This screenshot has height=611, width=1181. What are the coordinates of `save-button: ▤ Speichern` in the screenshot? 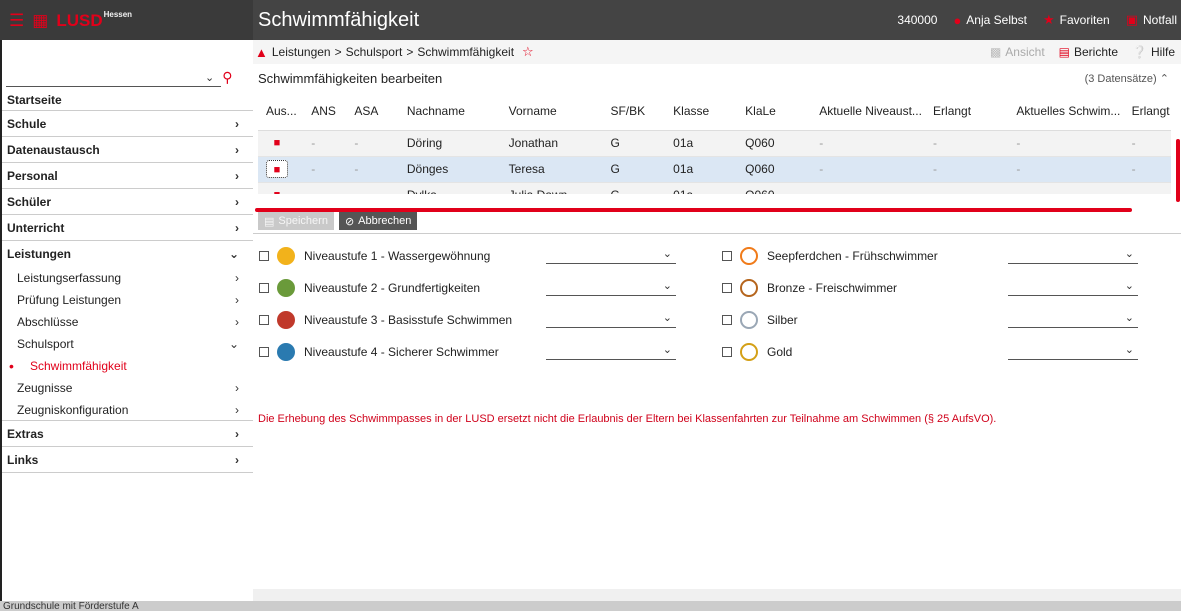 It's located at (296, 221).